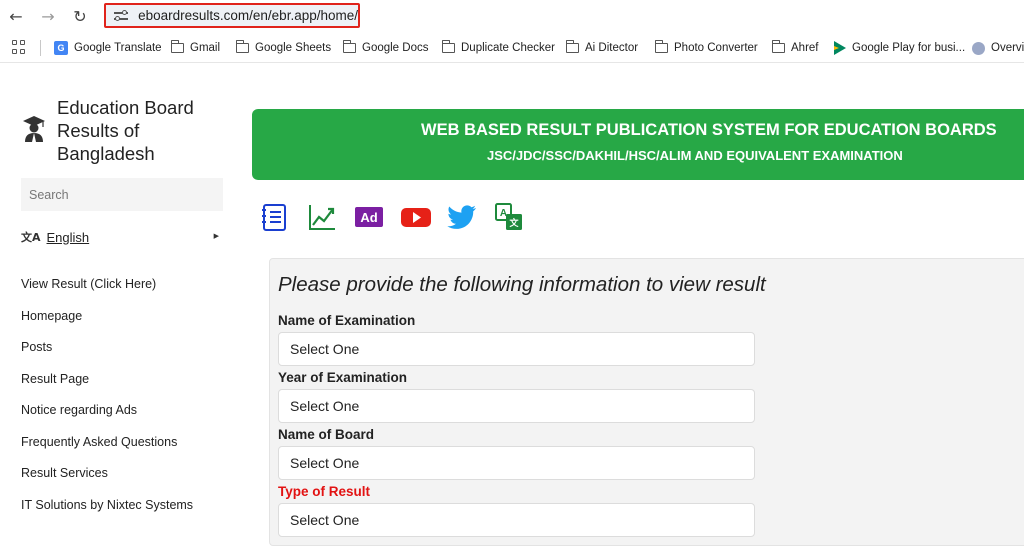 This screenshot has height=553, width=1024. I want to click on bookmark-google-docs: Google Docs, so click(385, 48).